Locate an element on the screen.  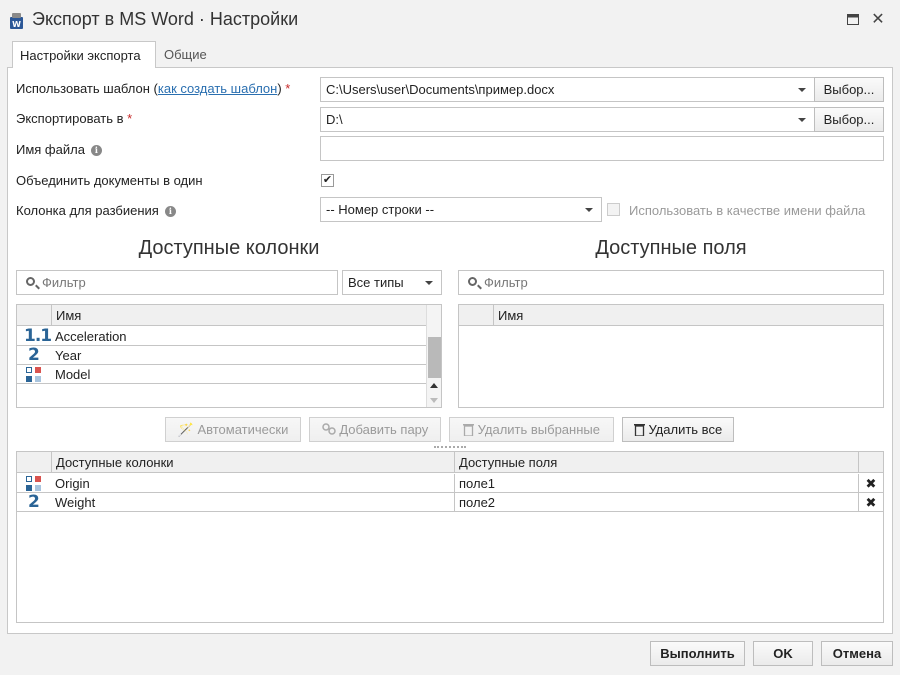
grid-header: Доступные колонки Доступные поля is located at coordinates (450, 462).